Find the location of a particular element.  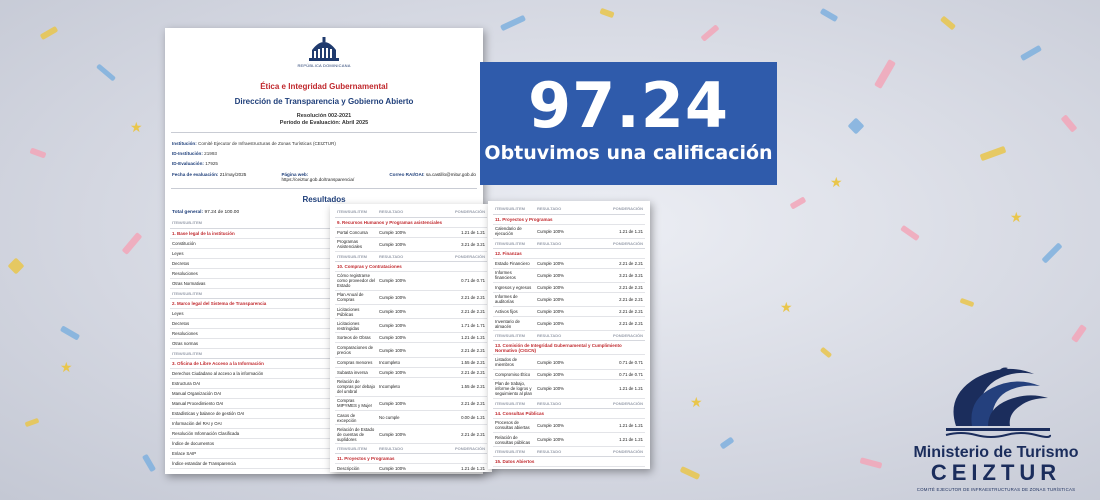

total-value: 97.24 de 100.00 is located at coordinates (222, 212).